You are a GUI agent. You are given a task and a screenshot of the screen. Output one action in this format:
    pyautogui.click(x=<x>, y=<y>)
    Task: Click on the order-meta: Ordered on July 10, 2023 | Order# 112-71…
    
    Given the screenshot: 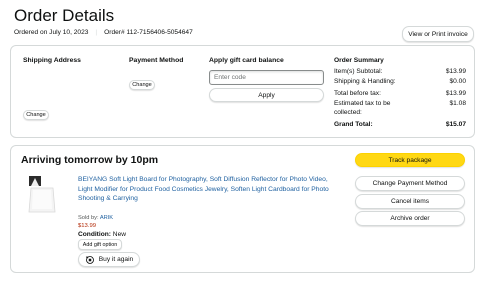 What is the action you would take?
    pyautogui.click(x=103, y=32)
    